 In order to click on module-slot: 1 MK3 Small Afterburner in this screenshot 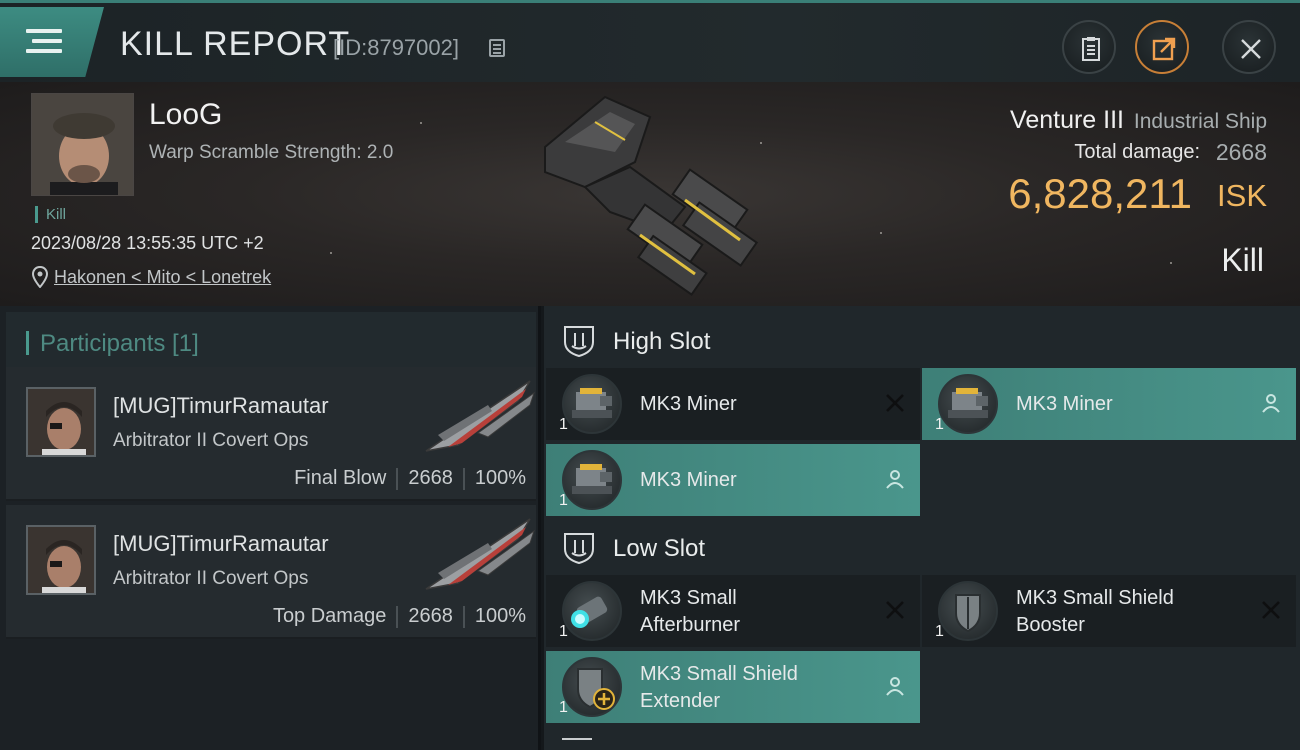, I will do `click(733, 611)`.